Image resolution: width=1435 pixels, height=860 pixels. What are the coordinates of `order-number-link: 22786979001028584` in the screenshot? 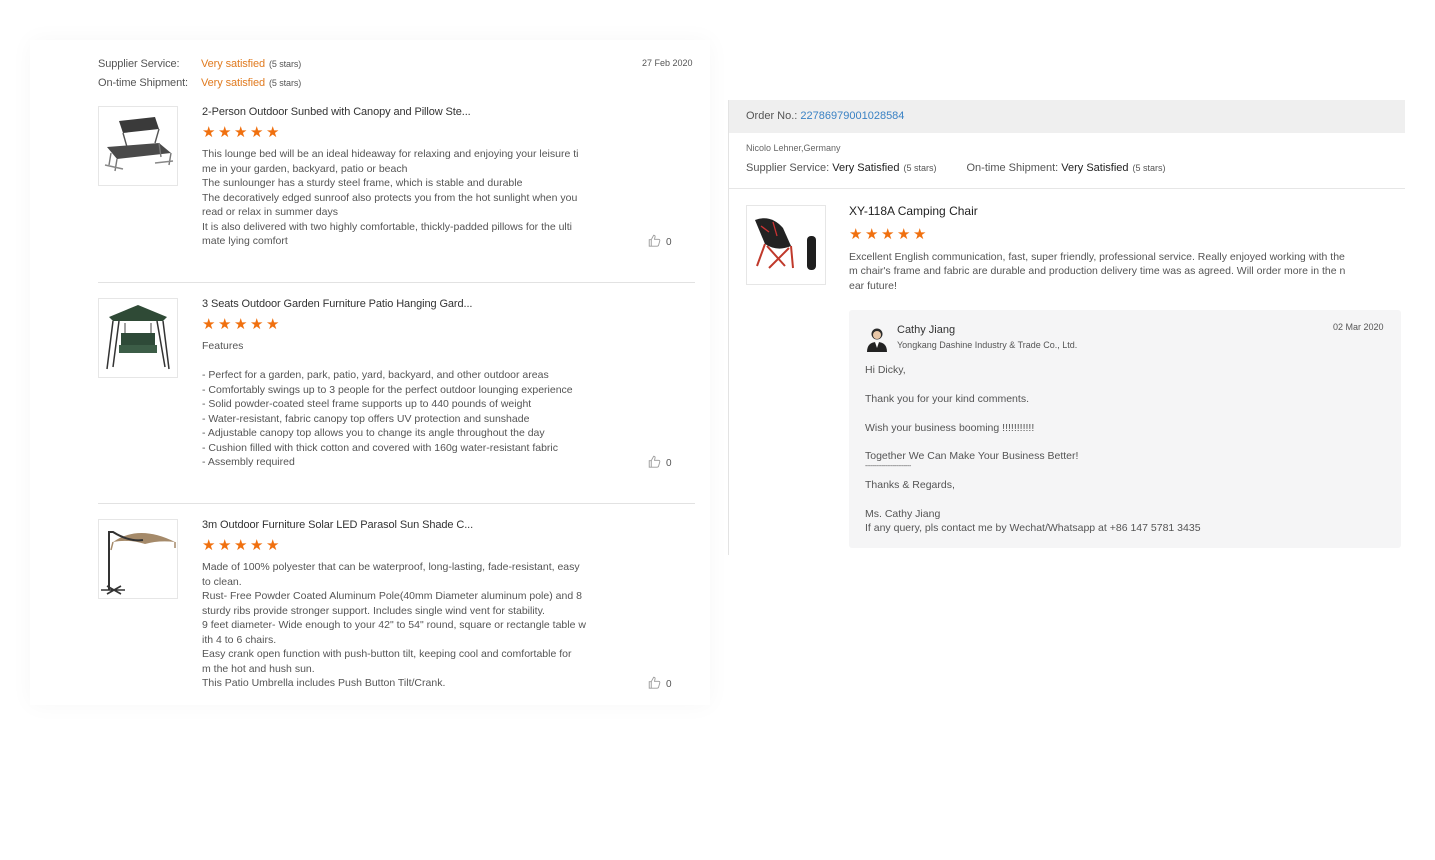 It's located at (852, 116).